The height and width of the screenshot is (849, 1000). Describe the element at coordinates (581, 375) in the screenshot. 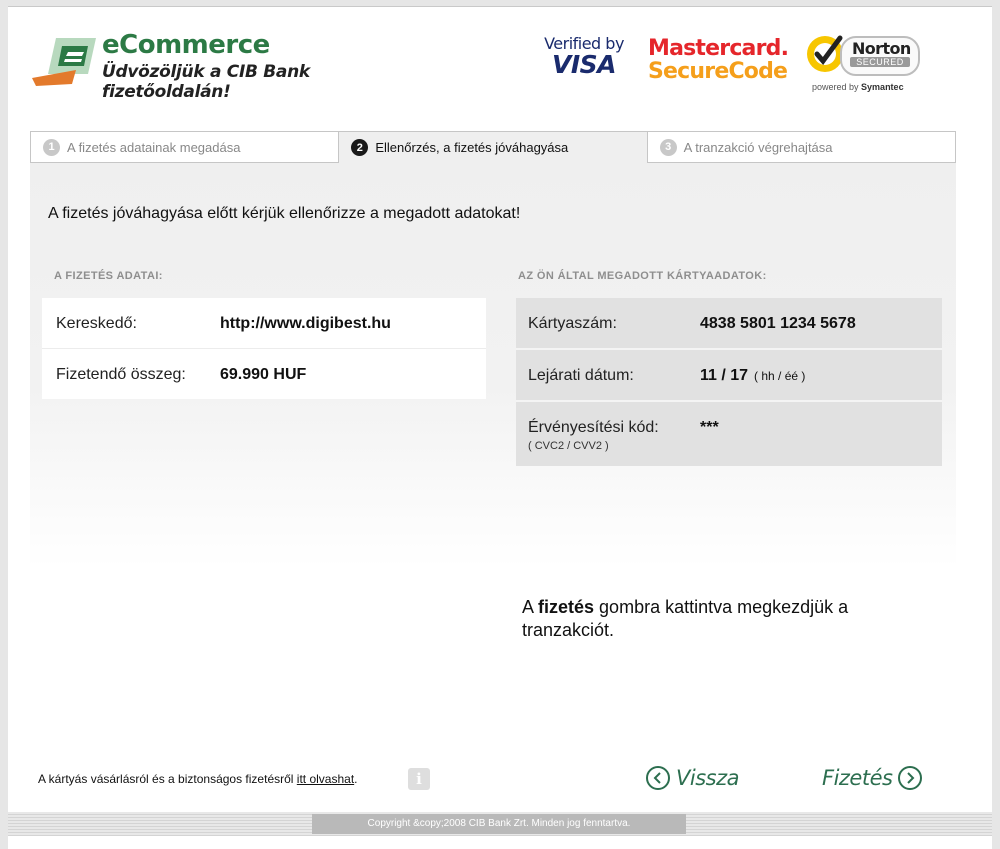

I see `expiry-label: Lejárati dátum:` at that location.